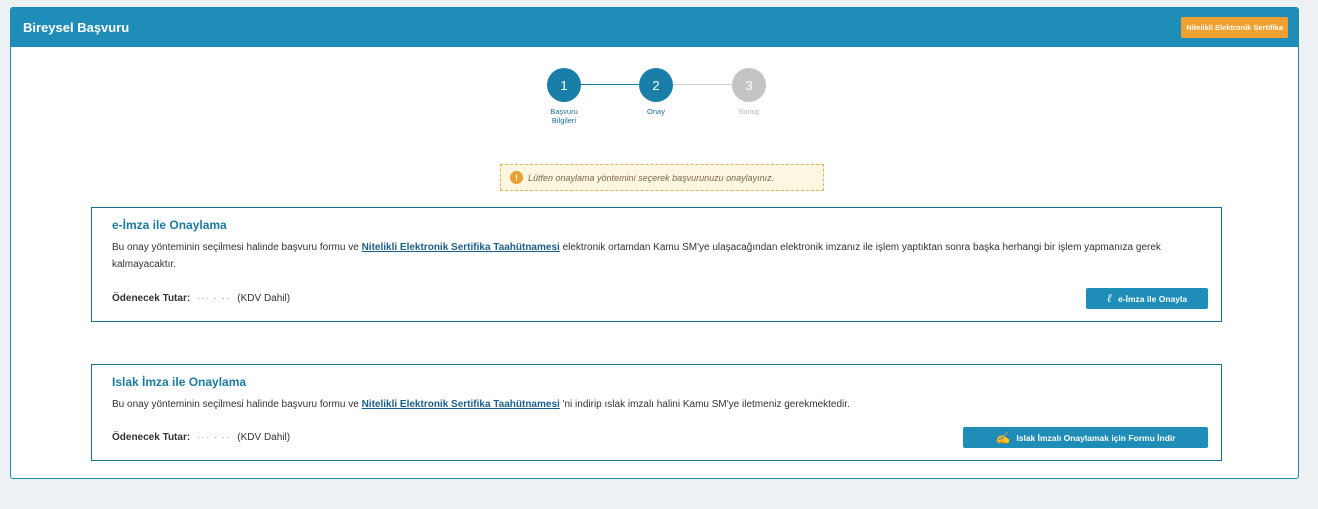 The width and height of the screenshot is (1318, 509). Describe the element at coordinates (564, 120) in the screenshot. I see `step-1-label-line2: Bilgileri` at that location.